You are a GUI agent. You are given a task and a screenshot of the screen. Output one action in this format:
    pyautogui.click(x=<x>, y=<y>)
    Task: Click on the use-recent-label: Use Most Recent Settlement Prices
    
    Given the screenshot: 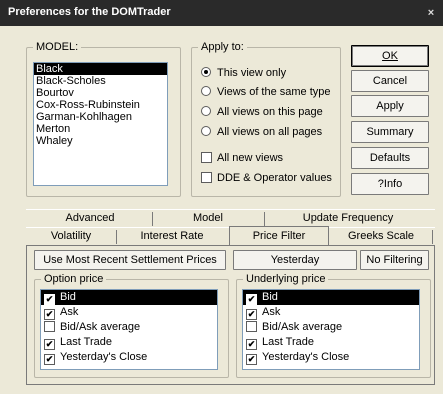 What is the action you would take?
    pyautogui.click(x=130, y=260)
    